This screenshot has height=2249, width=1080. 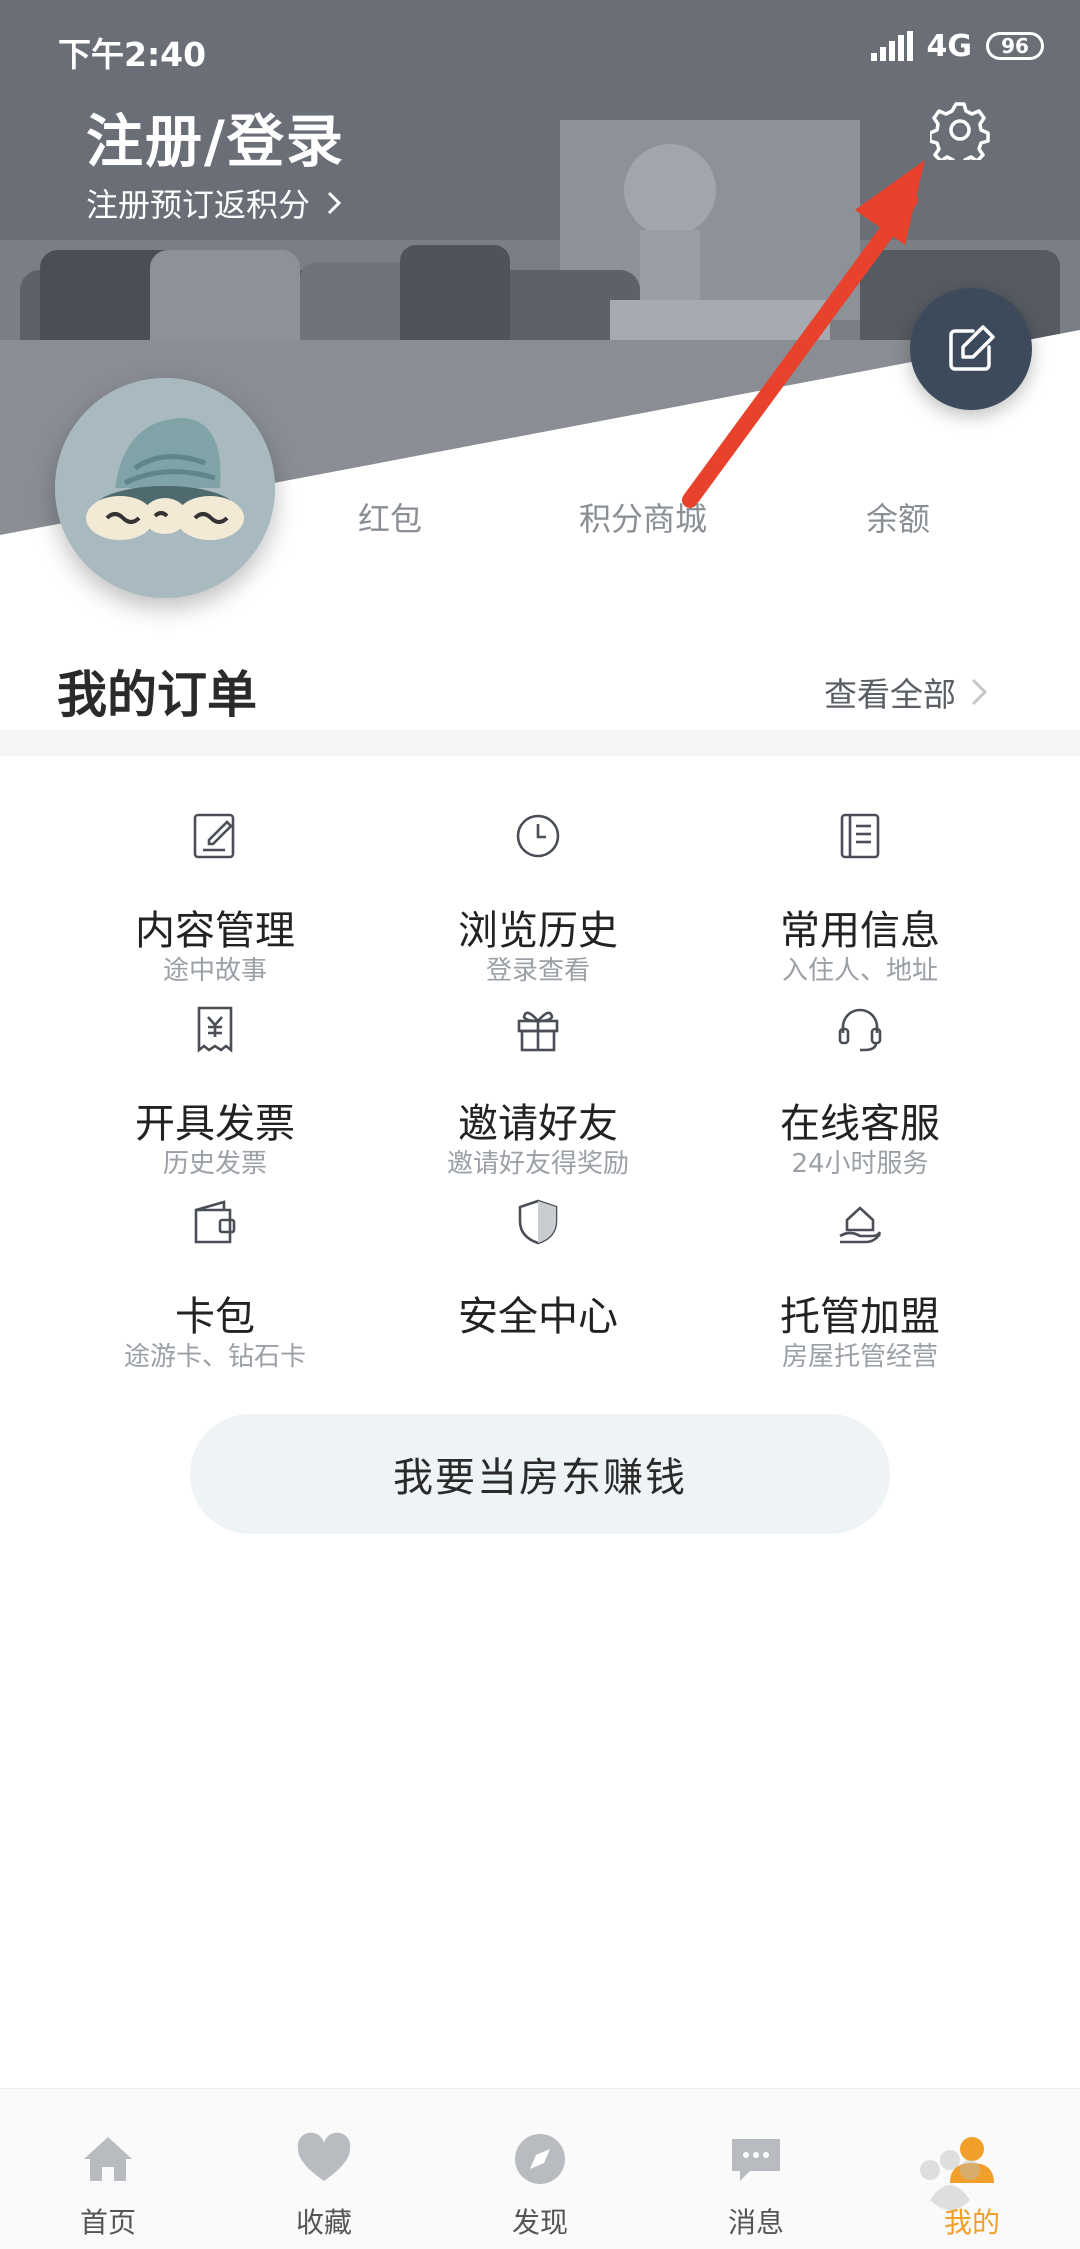 I want to click on battery-icon: 96, so click(x=1015, y=46).